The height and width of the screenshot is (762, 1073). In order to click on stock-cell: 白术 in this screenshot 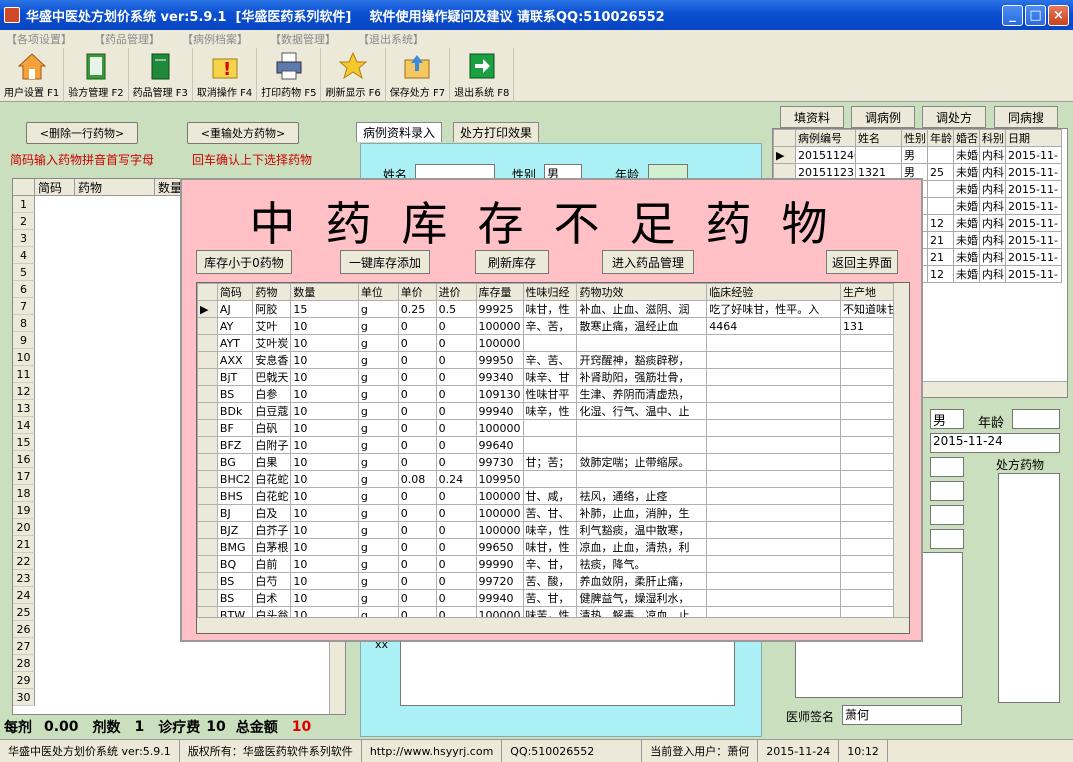, I will do `click(272, 598)`.